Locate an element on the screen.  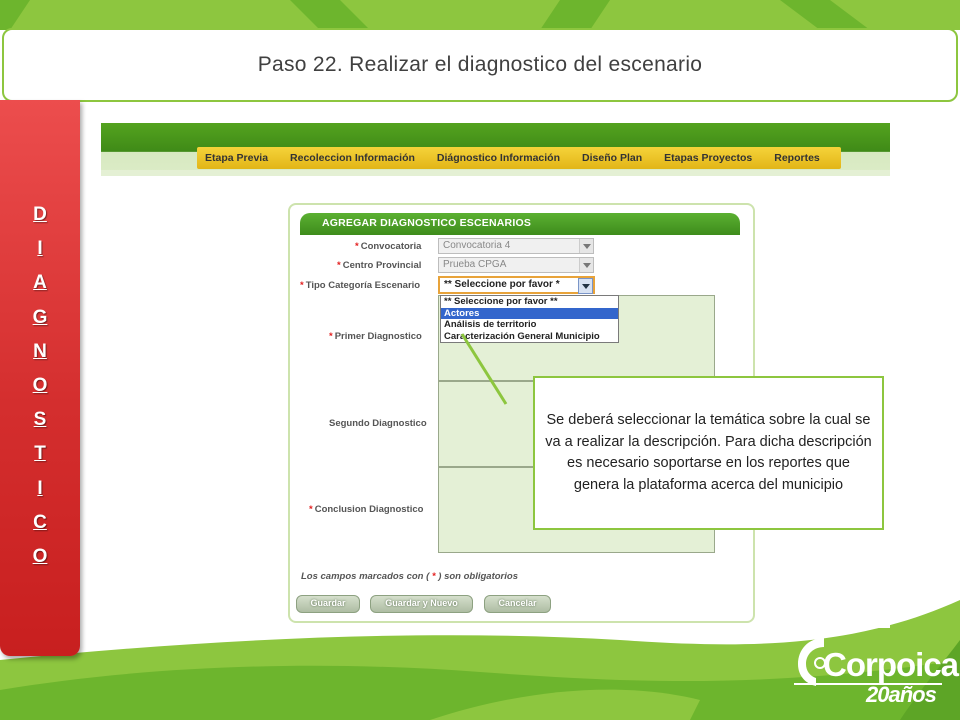
logo-subtext: 20años is located at coordinates (901, 694).